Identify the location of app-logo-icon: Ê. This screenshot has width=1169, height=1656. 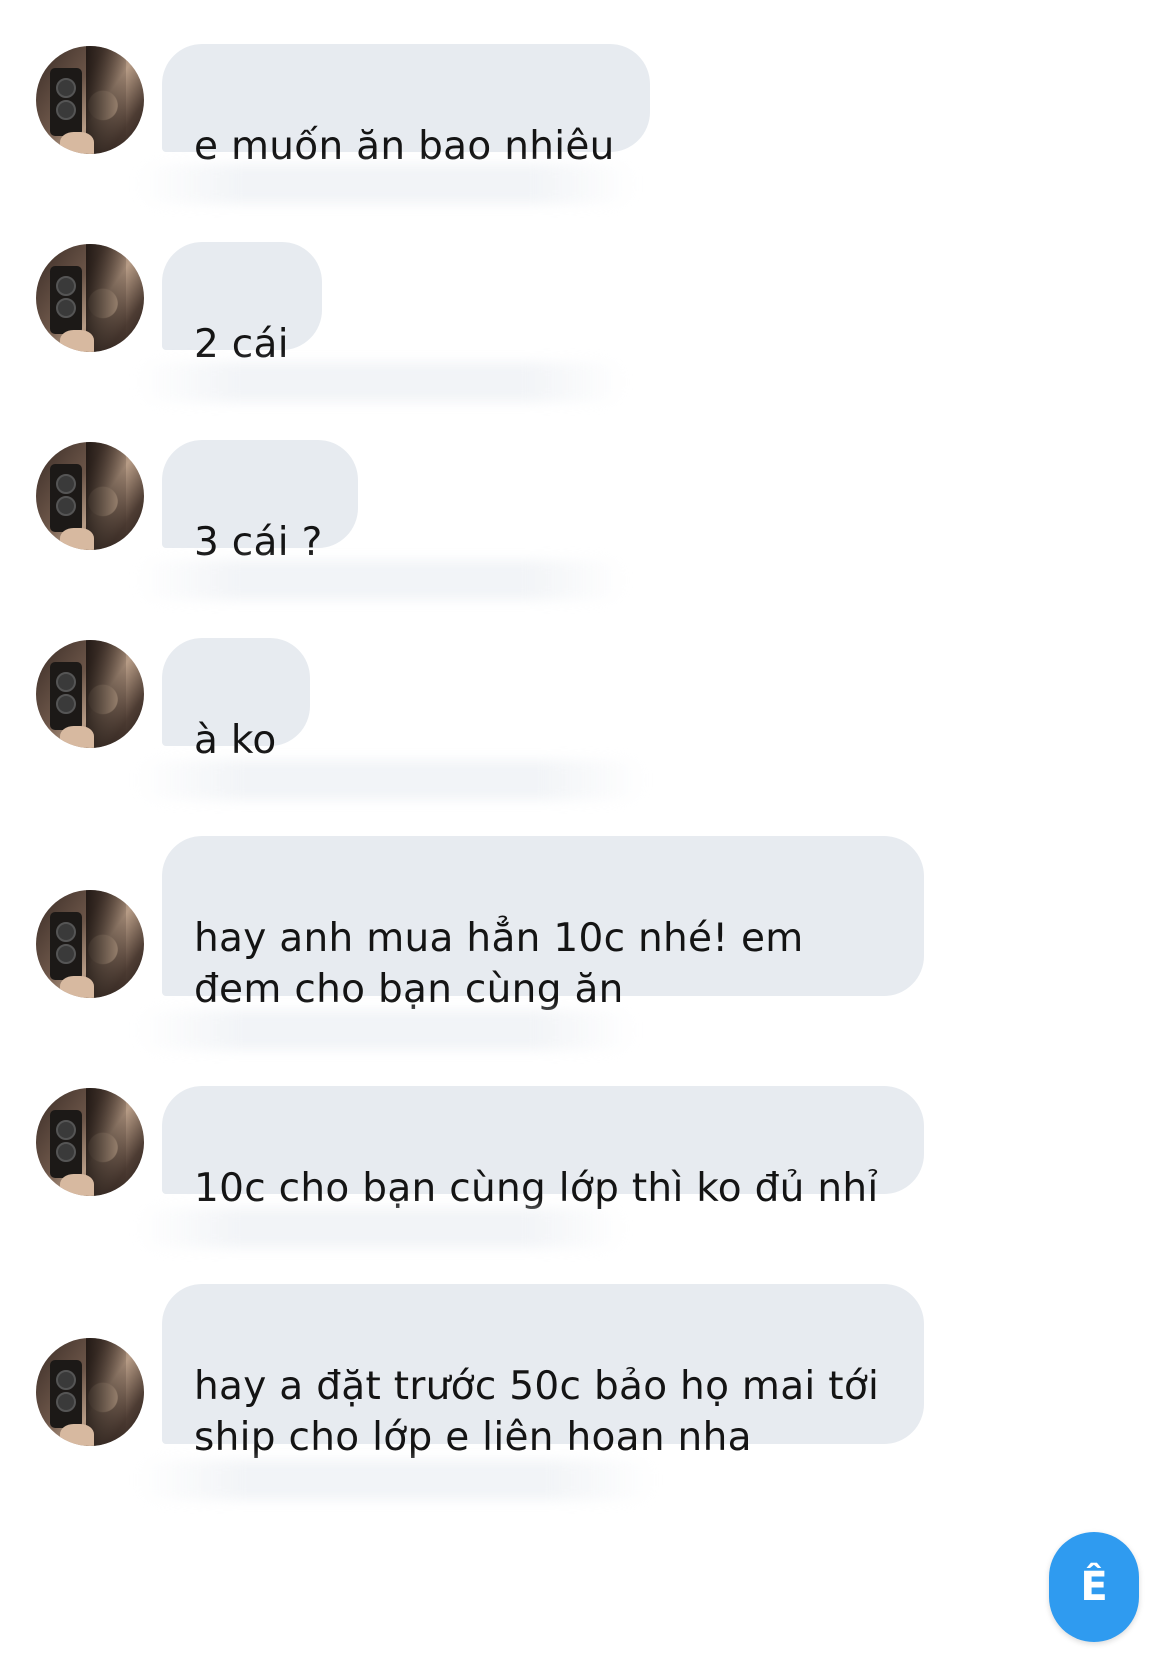
(1094, 1587).